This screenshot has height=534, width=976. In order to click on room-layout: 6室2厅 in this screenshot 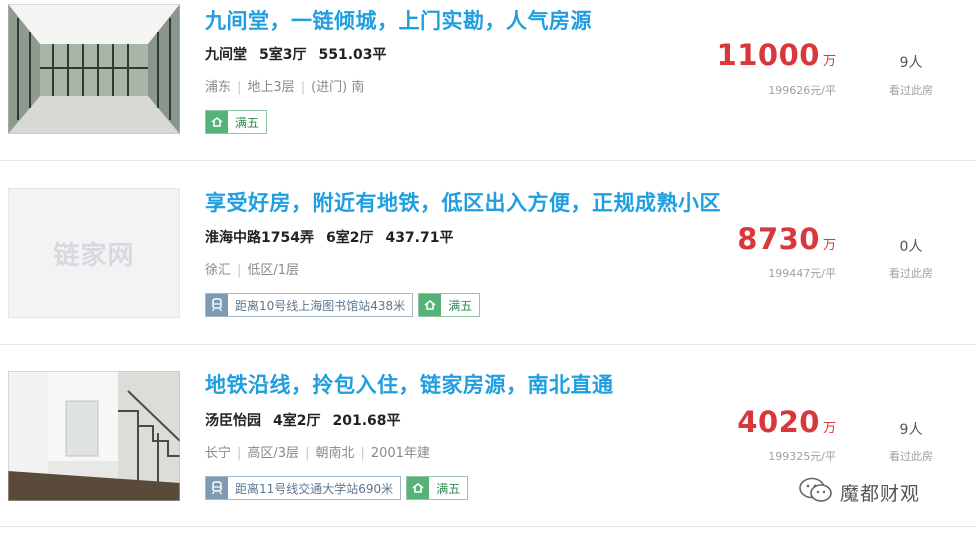, I will do `click(349, 238)`.